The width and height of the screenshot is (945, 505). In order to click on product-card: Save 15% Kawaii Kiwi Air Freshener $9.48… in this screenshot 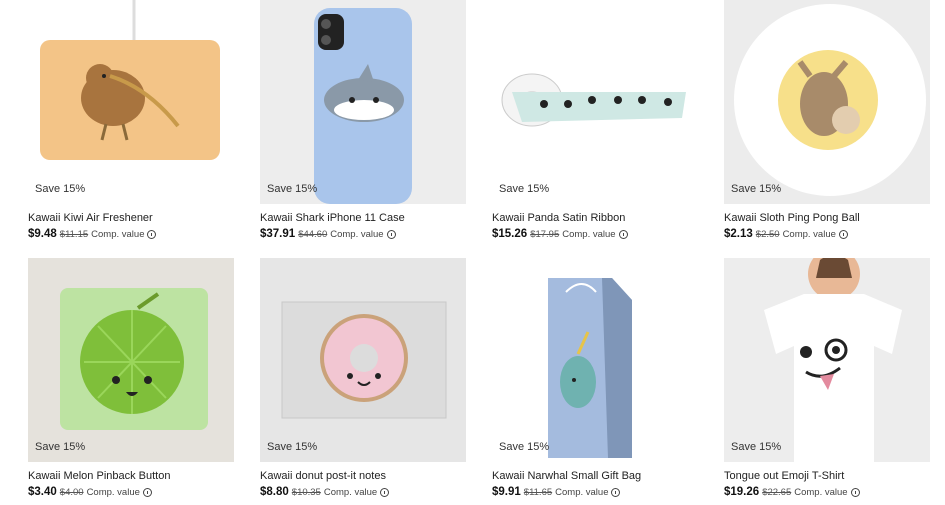, I will do `click(131, 120)`.